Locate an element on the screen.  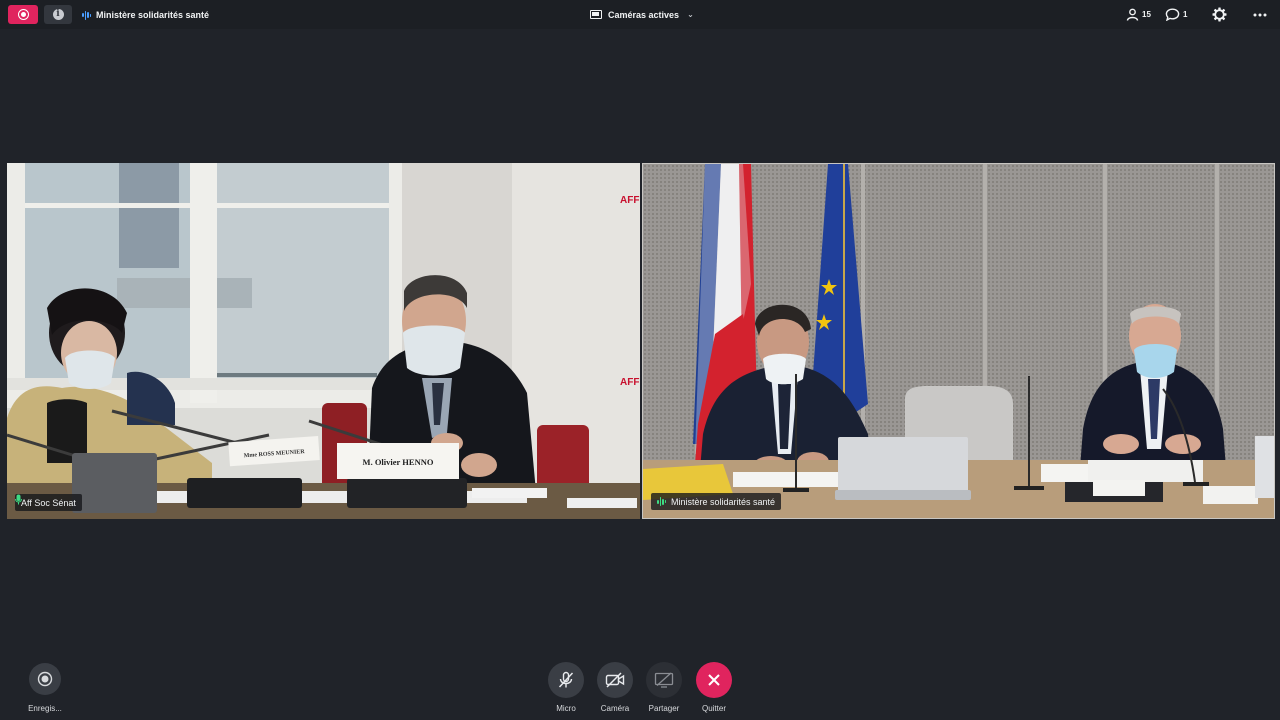
mic-toggle-button is located at coordinates (566, 680).